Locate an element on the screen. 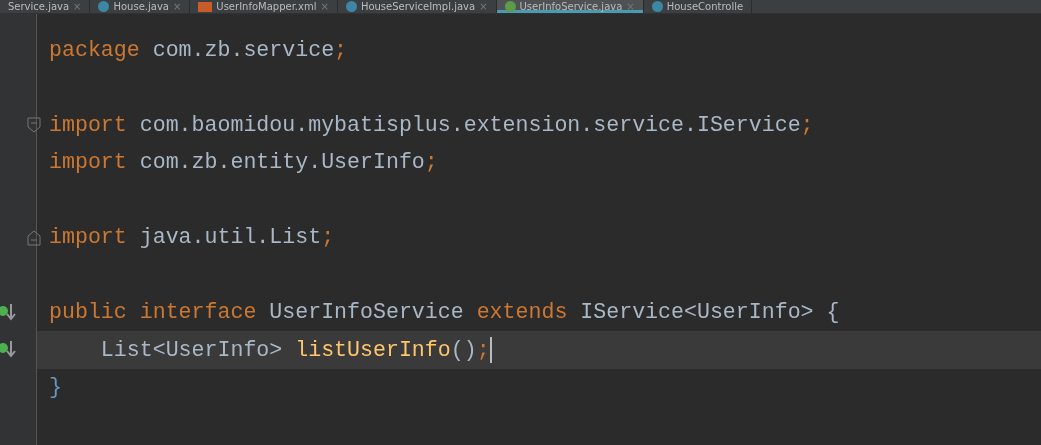 This screenshot has height=445, width=1041. code-line: package com.zb.service; is located at coordinates (198, 49).